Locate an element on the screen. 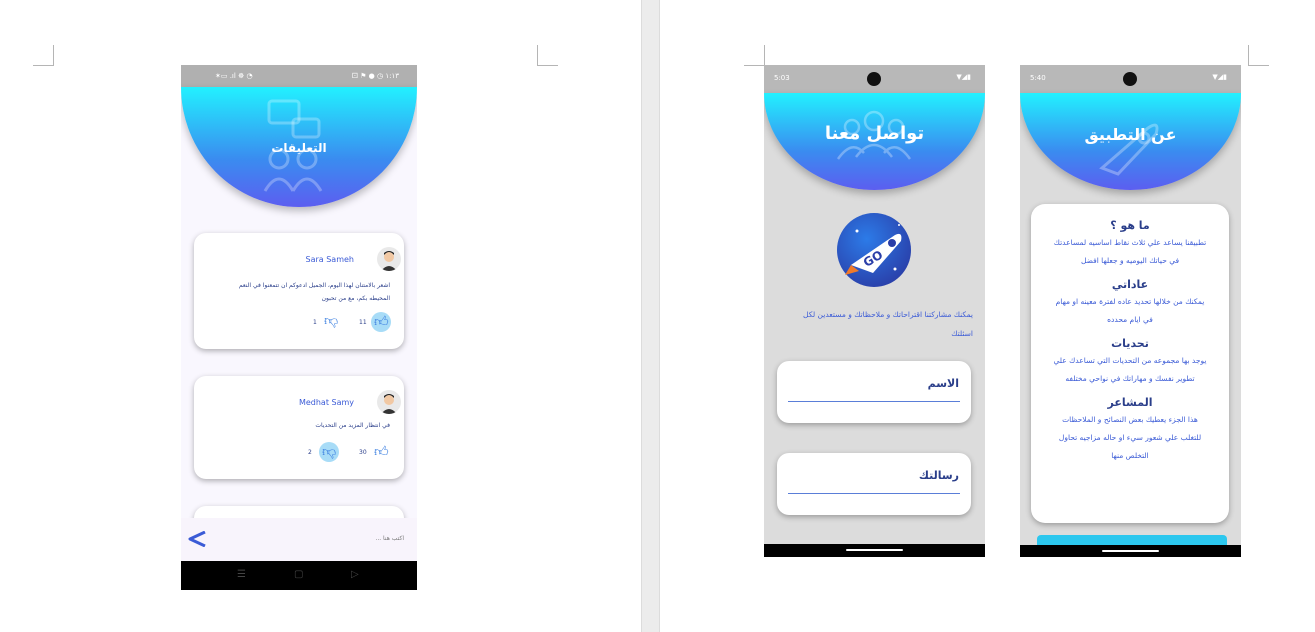 Image resolution: width=1315 pixels, height=632 pixels. dislikes-count: 1 is located at coordinates (315, 322).